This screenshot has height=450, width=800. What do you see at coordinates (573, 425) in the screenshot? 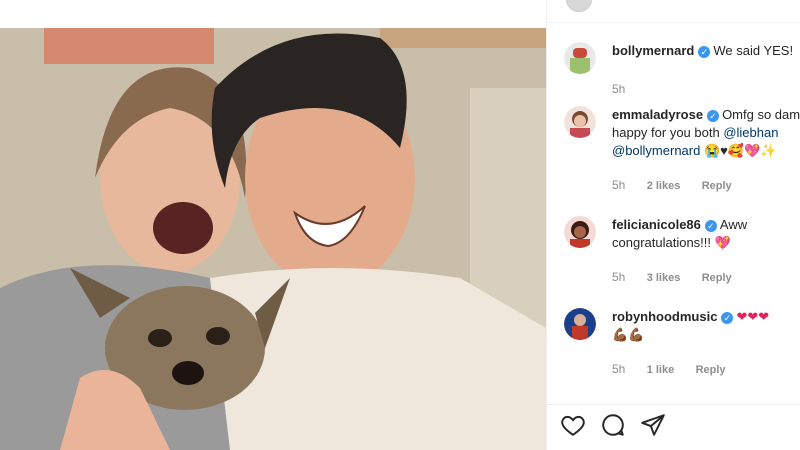
I see `heart-outline-icon` at bounding box center [573, 425].